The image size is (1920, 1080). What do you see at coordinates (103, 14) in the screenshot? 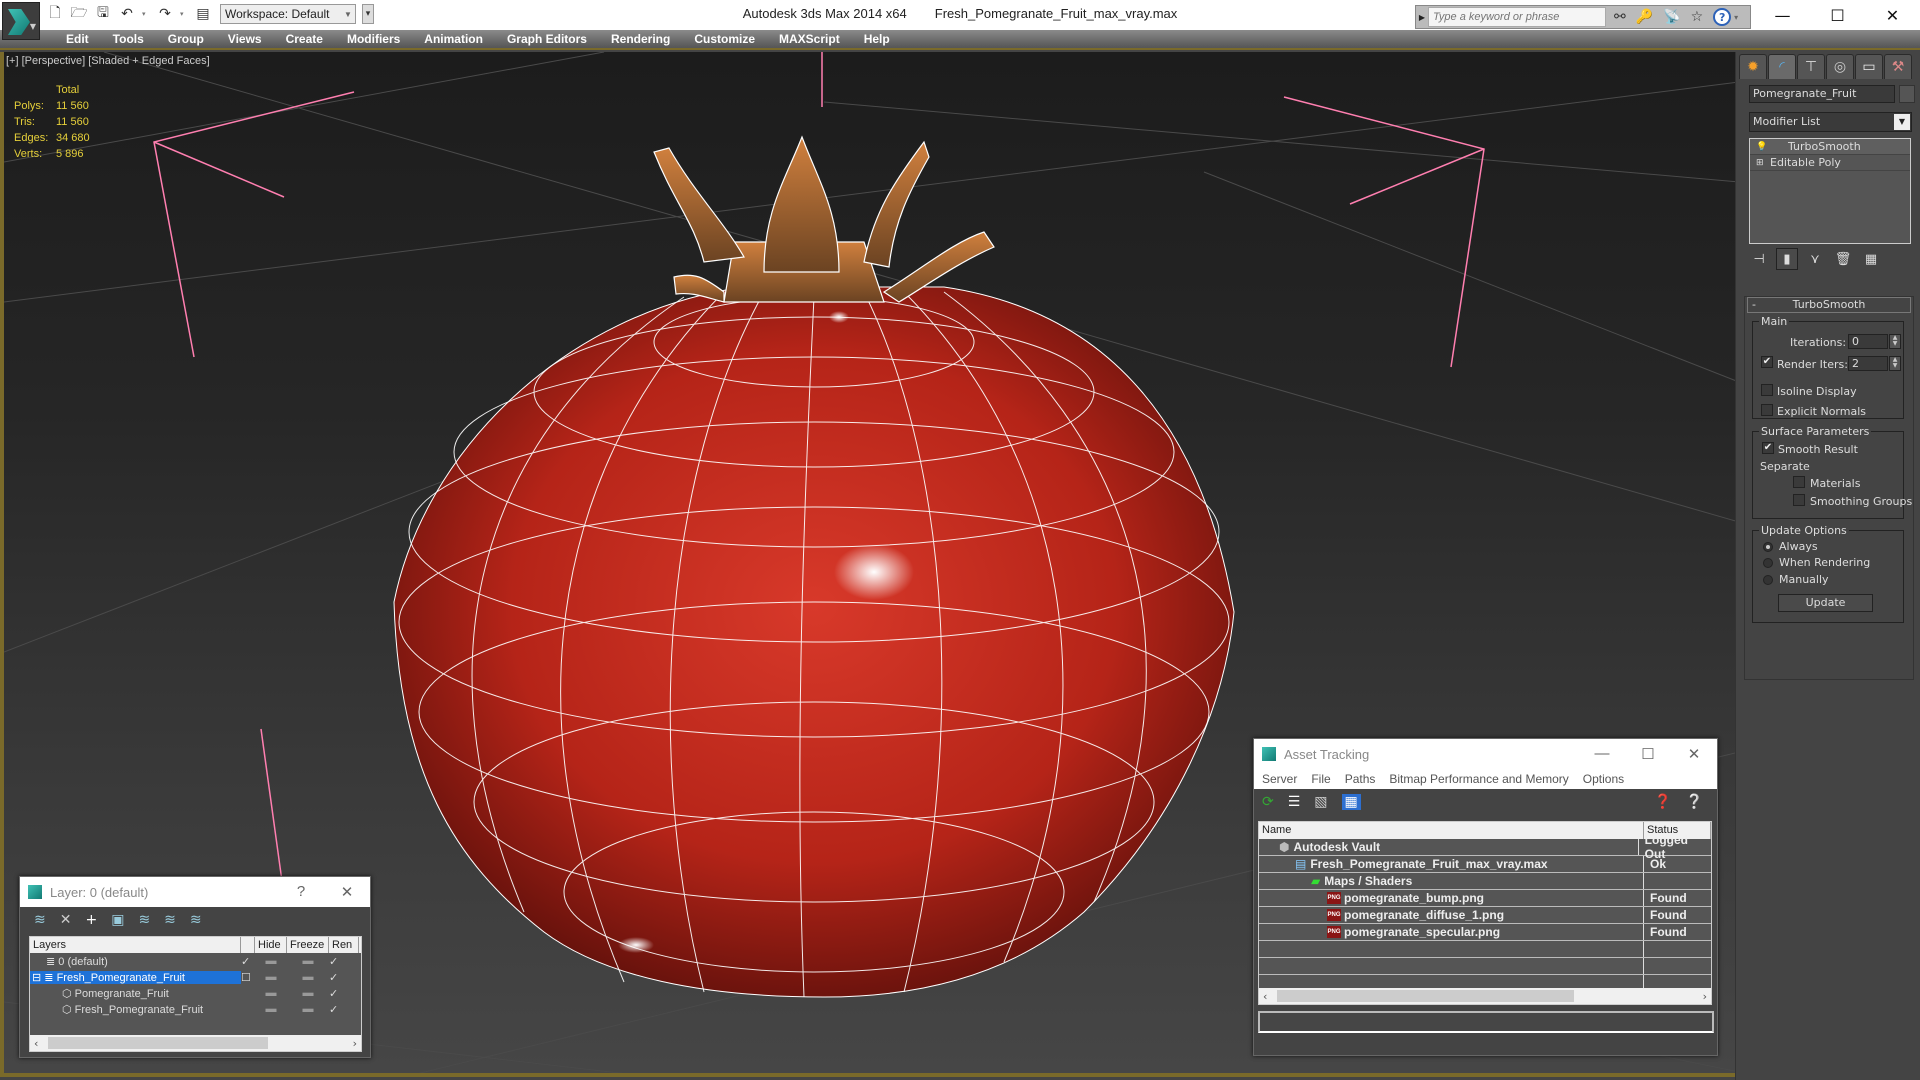
I see `save-file-icon: 🖫` at bounding box center [103, 14].